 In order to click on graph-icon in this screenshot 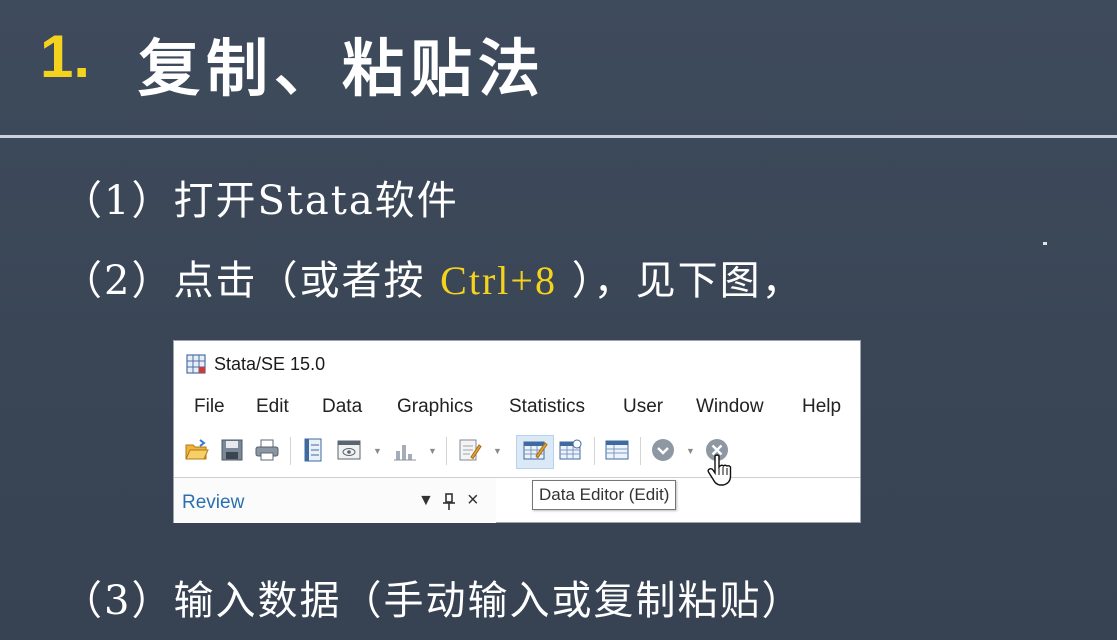, I will do `click(405, 450)`.